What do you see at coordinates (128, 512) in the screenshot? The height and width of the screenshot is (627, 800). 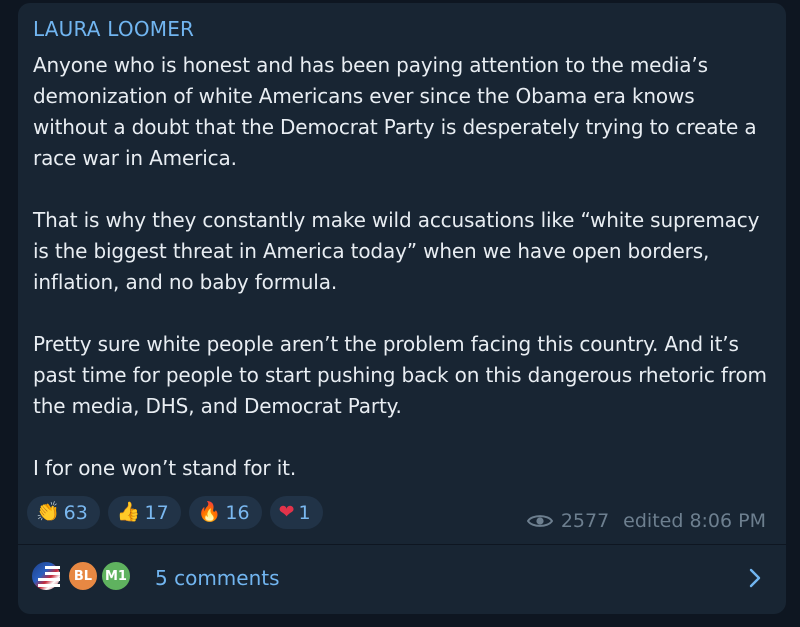 I see `thumbs-up-icon: 👍` at bounding box center [128, 512].